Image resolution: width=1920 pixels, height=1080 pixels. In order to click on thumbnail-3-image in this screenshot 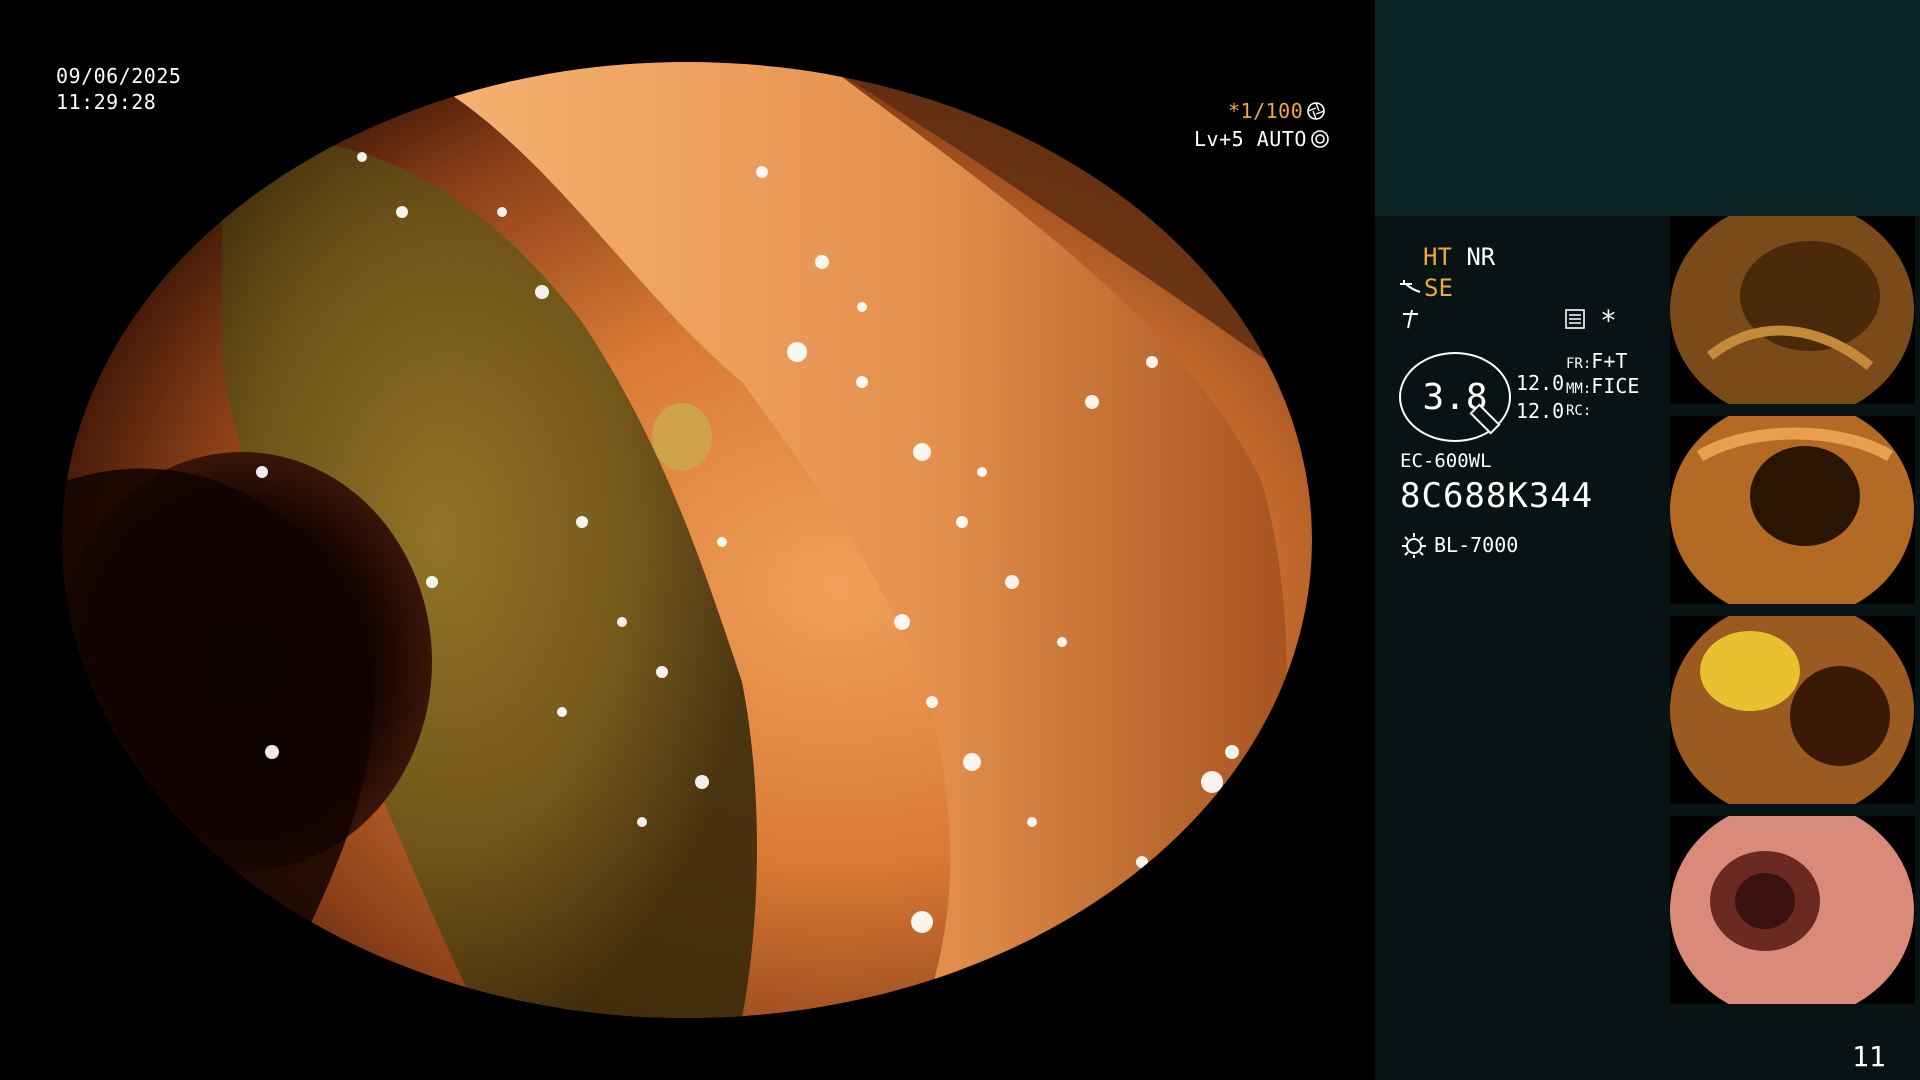, I will do `click(1792, 710)`.